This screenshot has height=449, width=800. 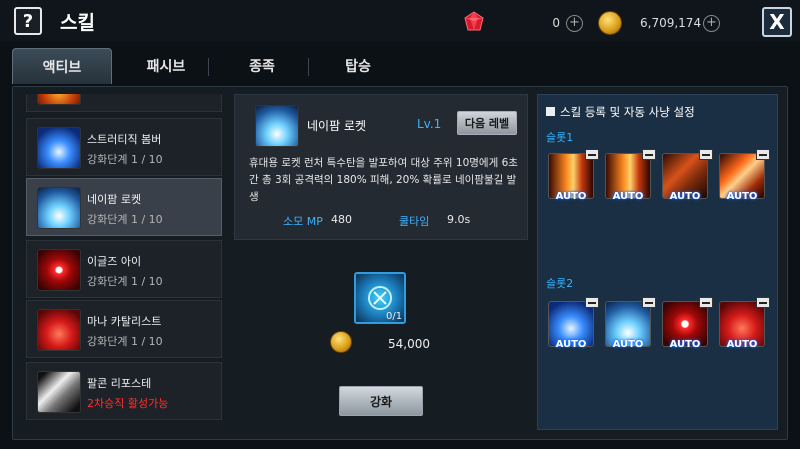 What do you see at coordinates (394, 316) in the screenshot?
I see `material-count: 0/1` at bounding box center [394, 316].